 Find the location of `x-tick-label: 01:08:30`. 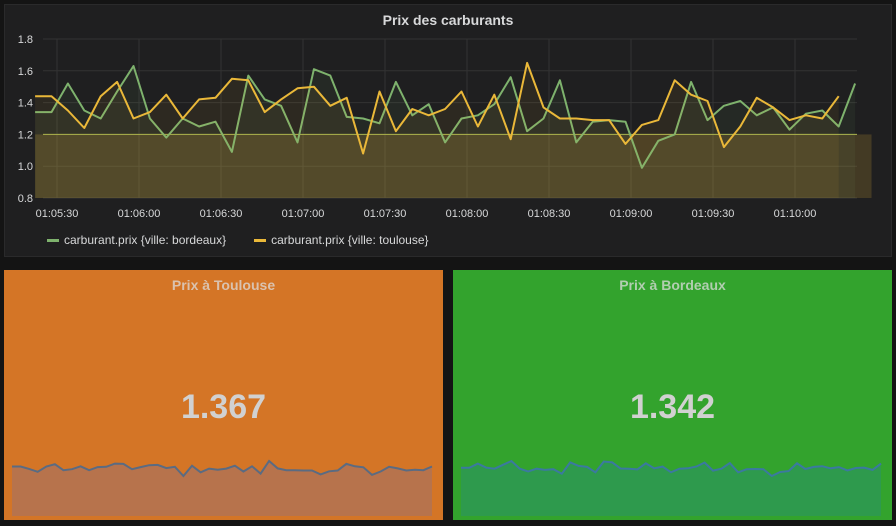

x-tick-label: 01:08:30 is located at coordinates (549, 214).